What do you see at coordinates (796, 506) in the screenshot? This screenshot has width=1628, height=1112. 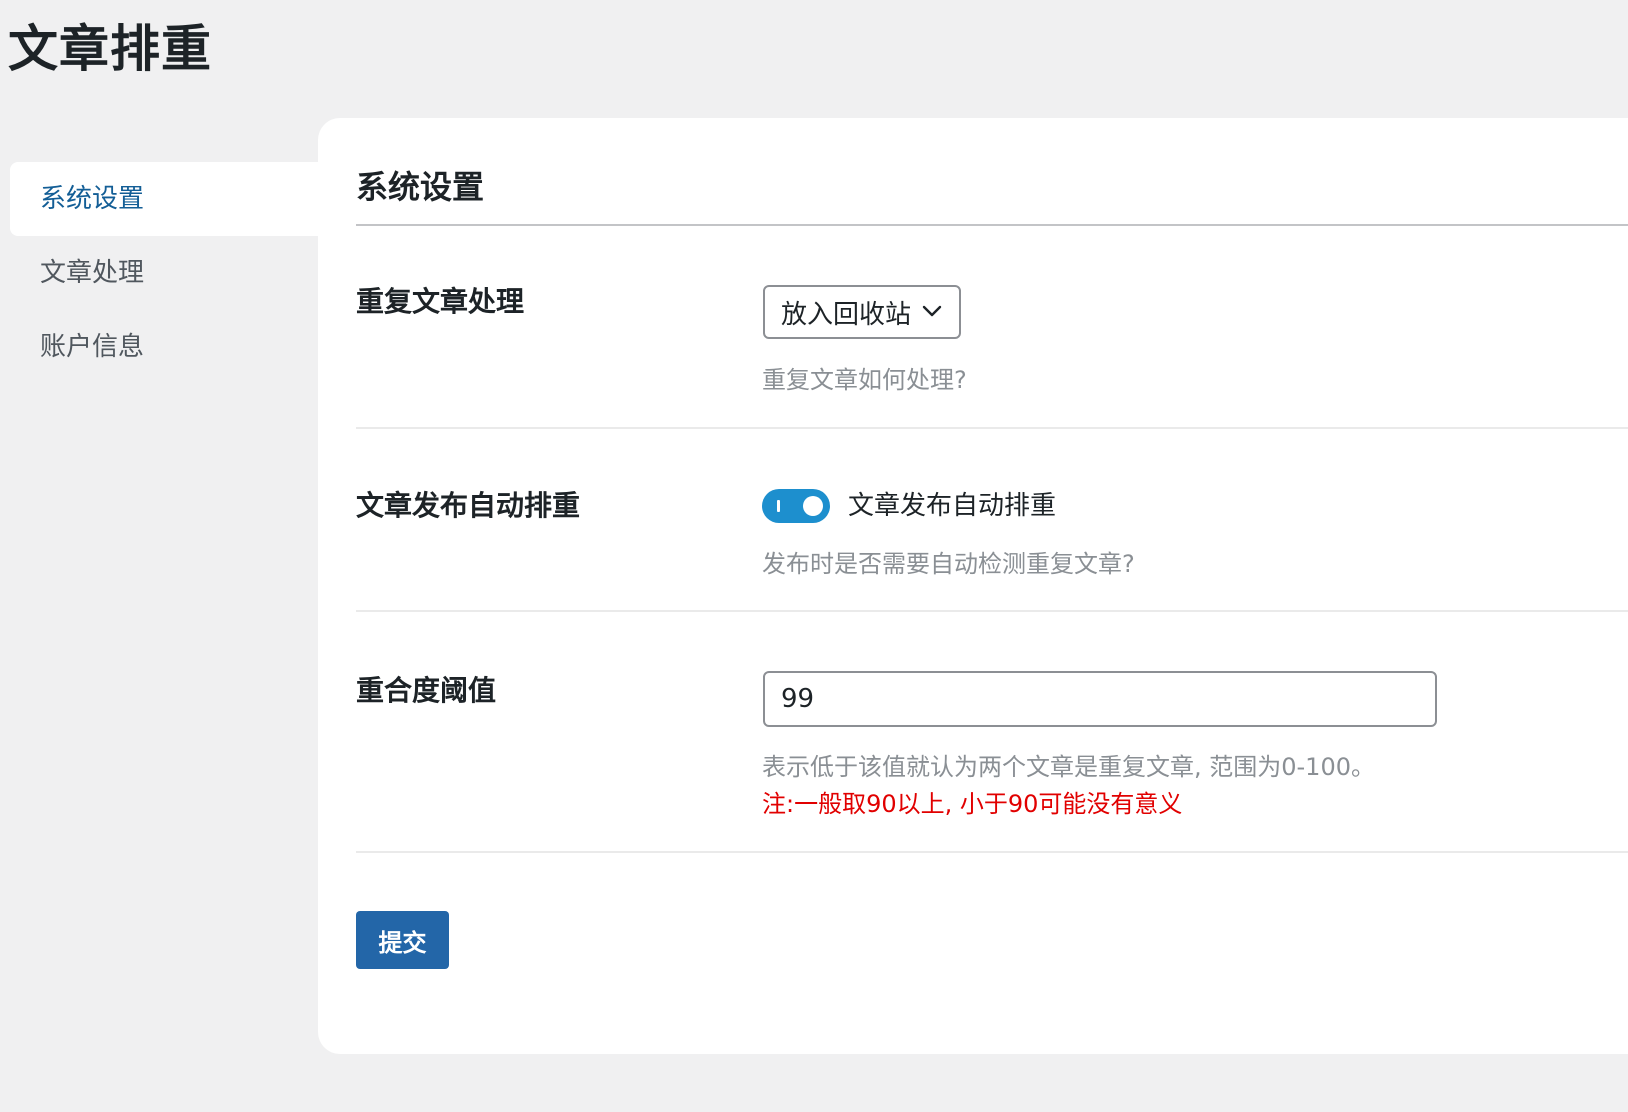 I see `auto-dedup-toggle` at bounding box center [796, 506].